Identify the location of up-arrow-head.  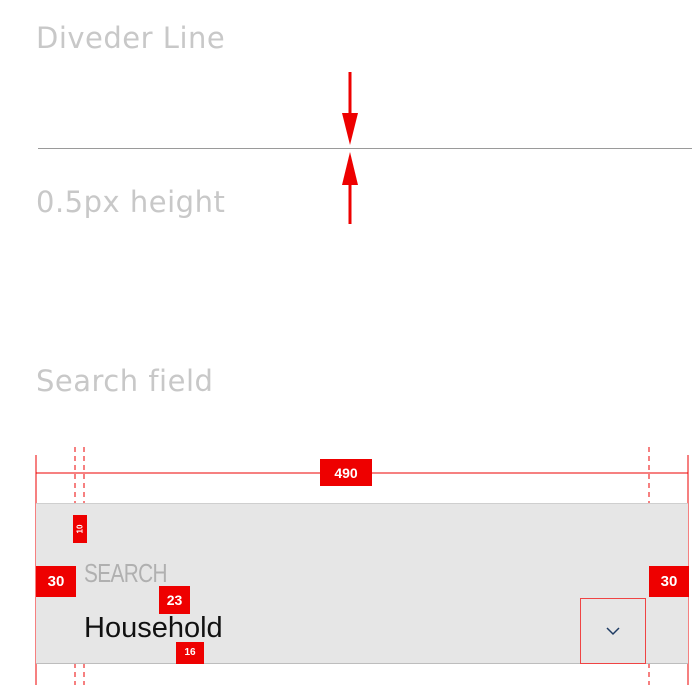
(350, 168).